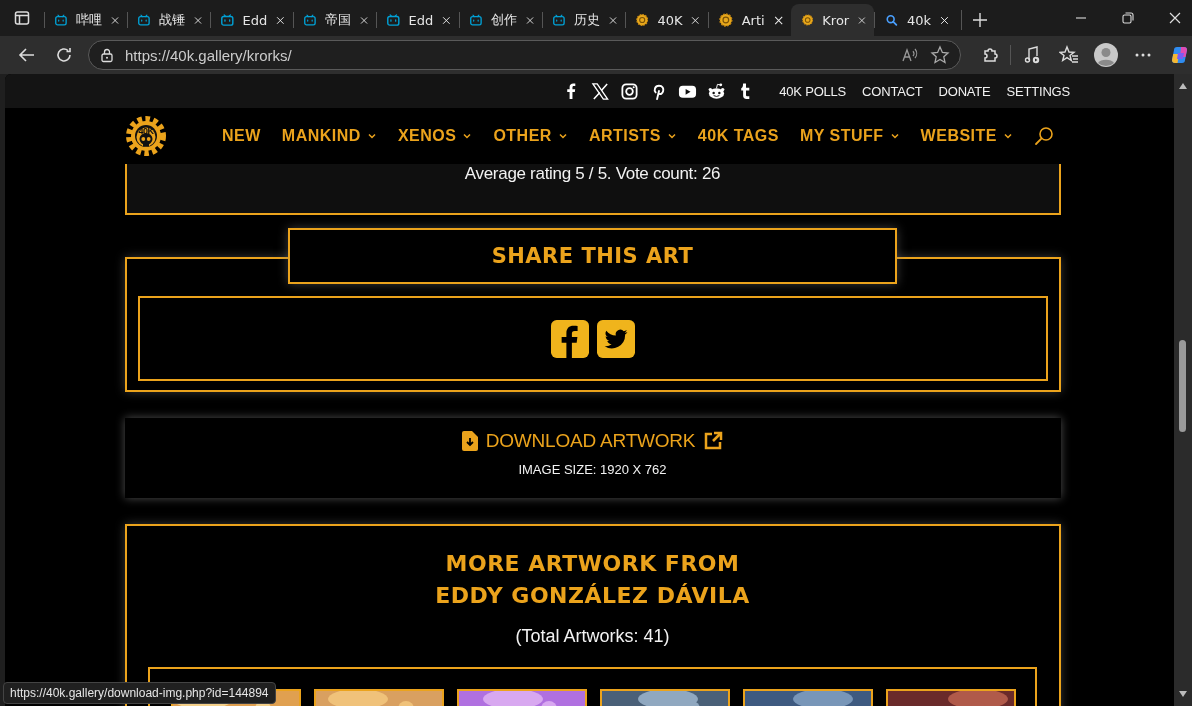 This screenshot has height=706, width=1192. I want to click on browser-tab: Arti, so click(749, 20).